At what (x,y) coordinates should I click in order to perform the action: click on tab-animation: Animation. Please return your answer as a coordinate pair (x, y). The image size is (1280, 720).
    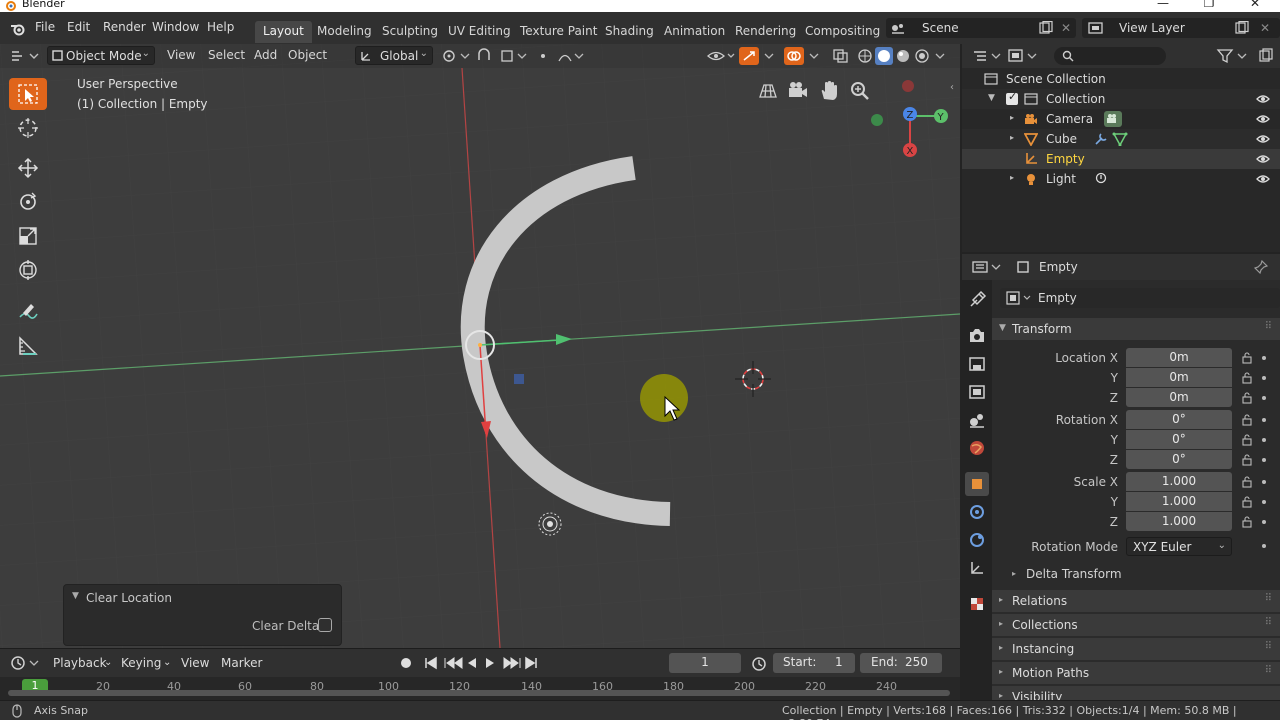
    Looking at the image, I should click on (694, 32).